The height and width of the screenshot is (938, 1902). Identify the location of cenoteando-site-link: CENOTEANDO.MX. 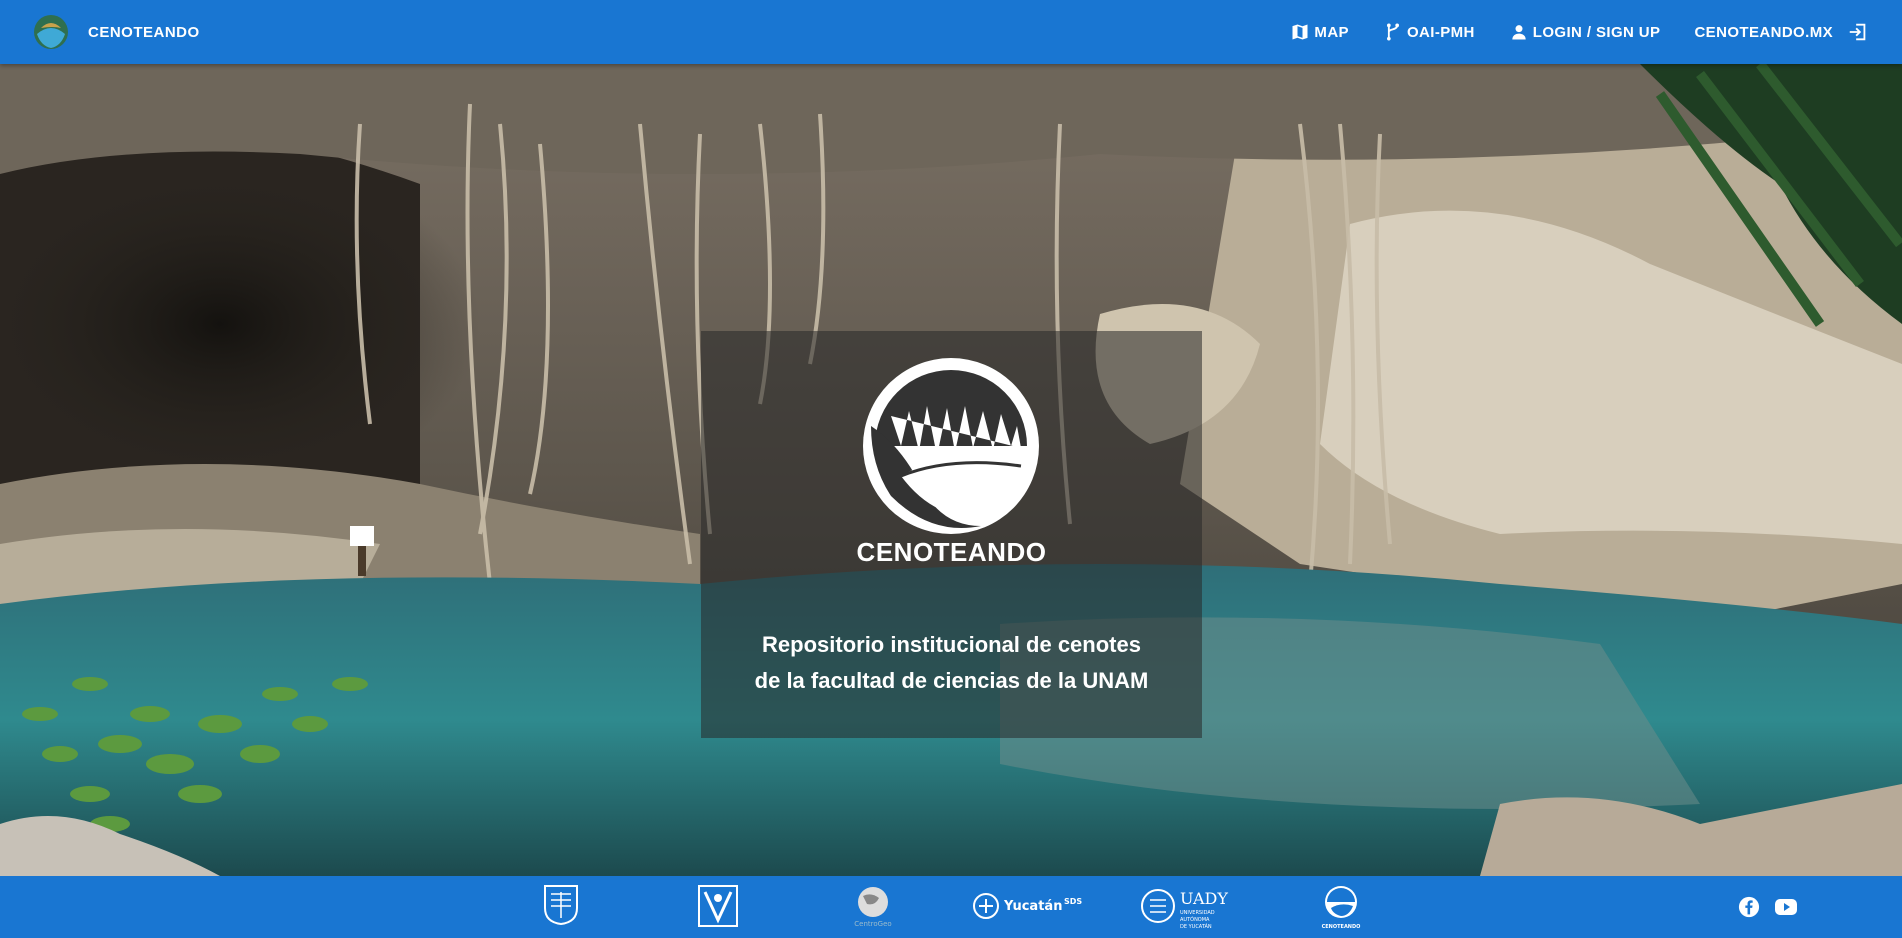
(1781, 32).